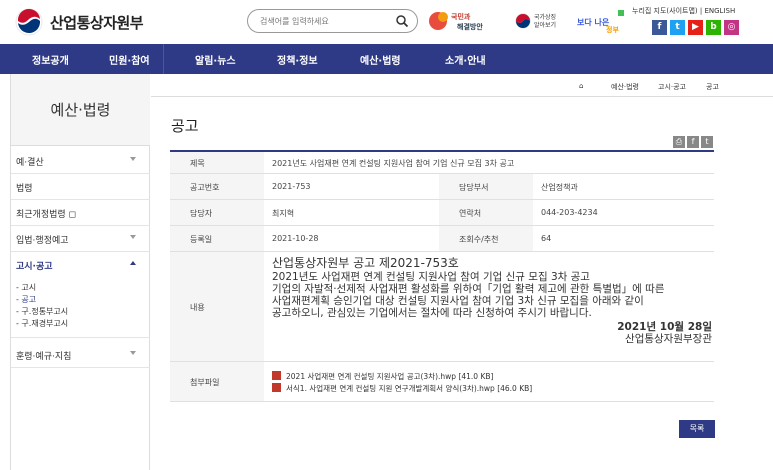  I want to click on sidebar-item-notices: 고시·공고 - 고시 - 공고 - 구.정통부고시 - 구.재경부고시, so click(80, 295).